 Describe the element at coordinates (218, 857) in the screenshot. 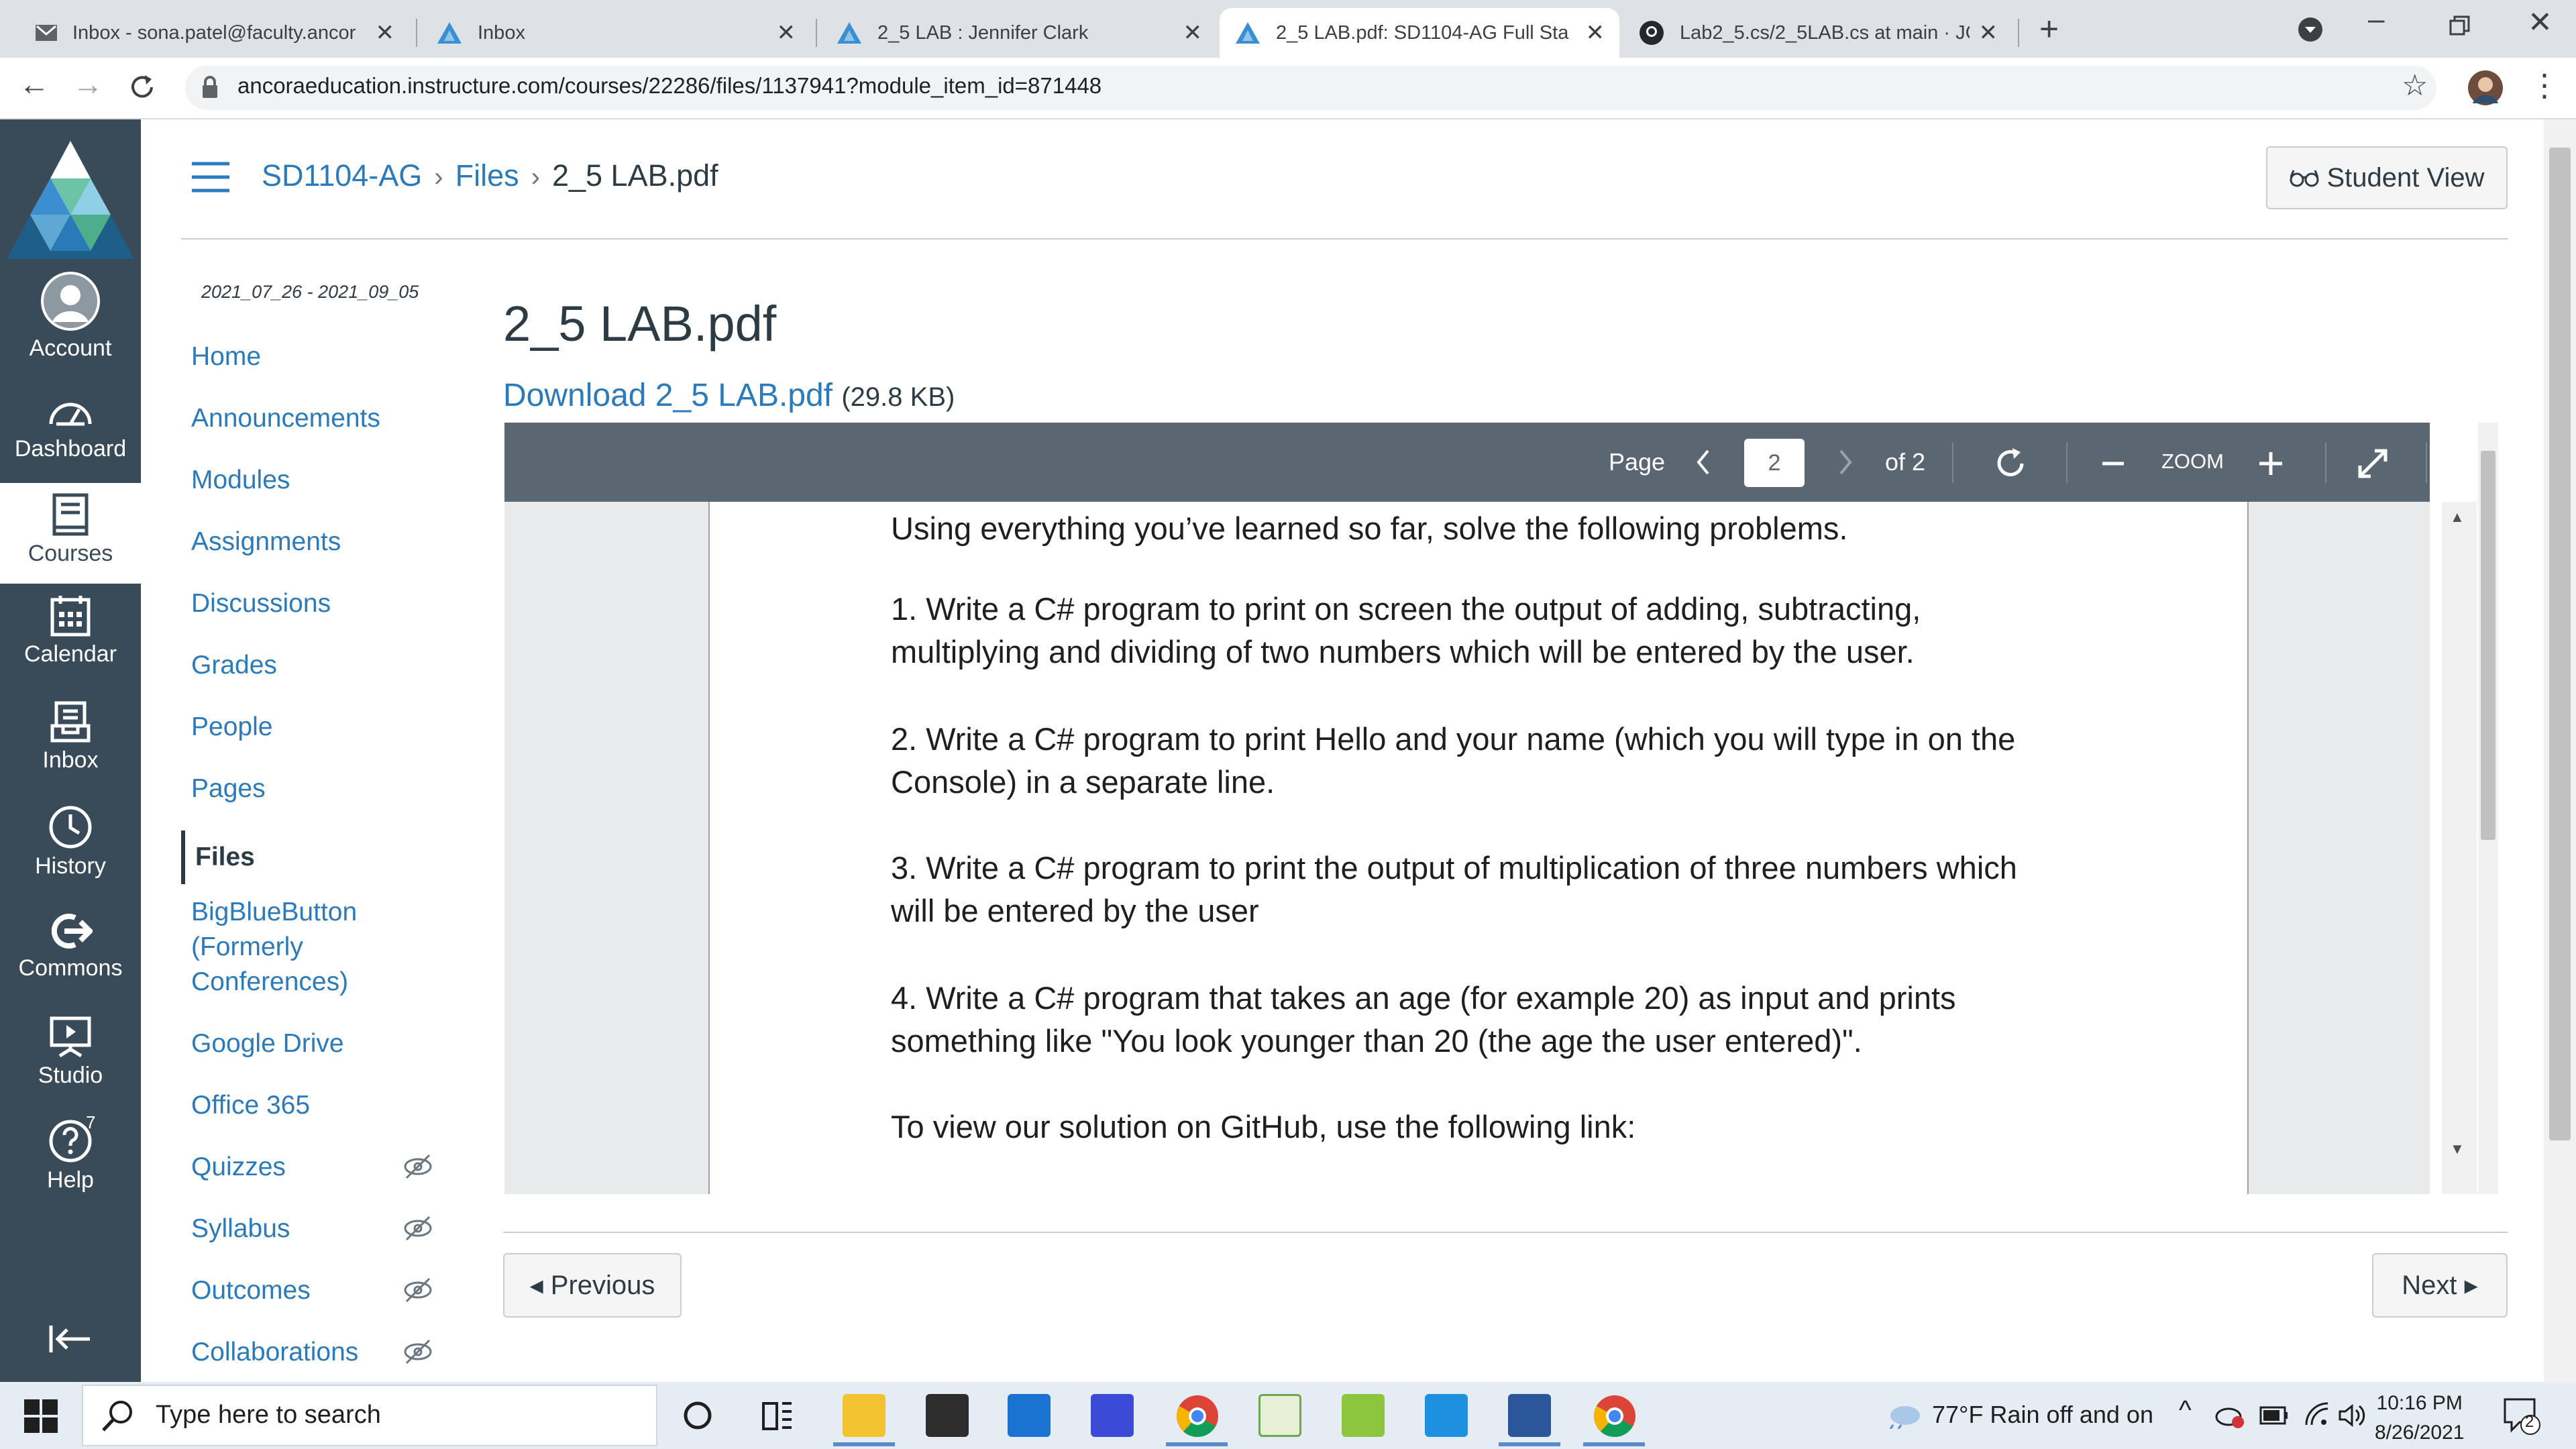

I see `course-nav-files: Files` at that location.